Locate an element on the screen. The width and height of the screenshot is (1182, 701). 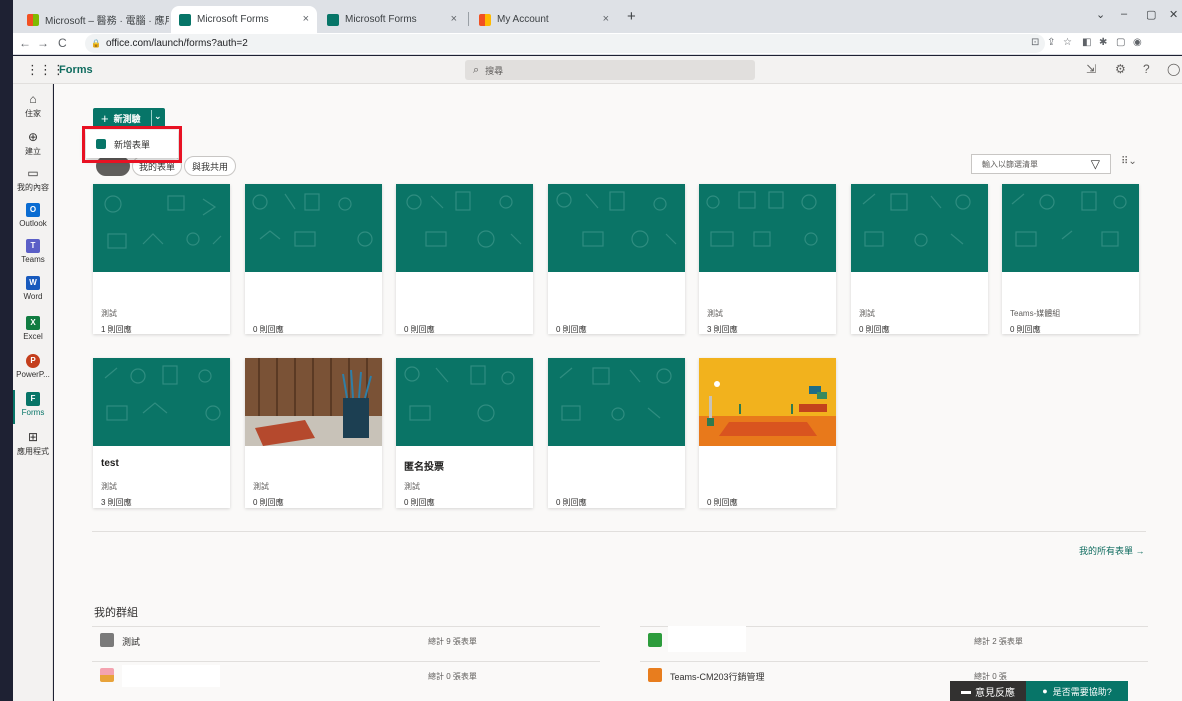
profile-avatar-icon: ◉ is located at coordinates (1137, 42).